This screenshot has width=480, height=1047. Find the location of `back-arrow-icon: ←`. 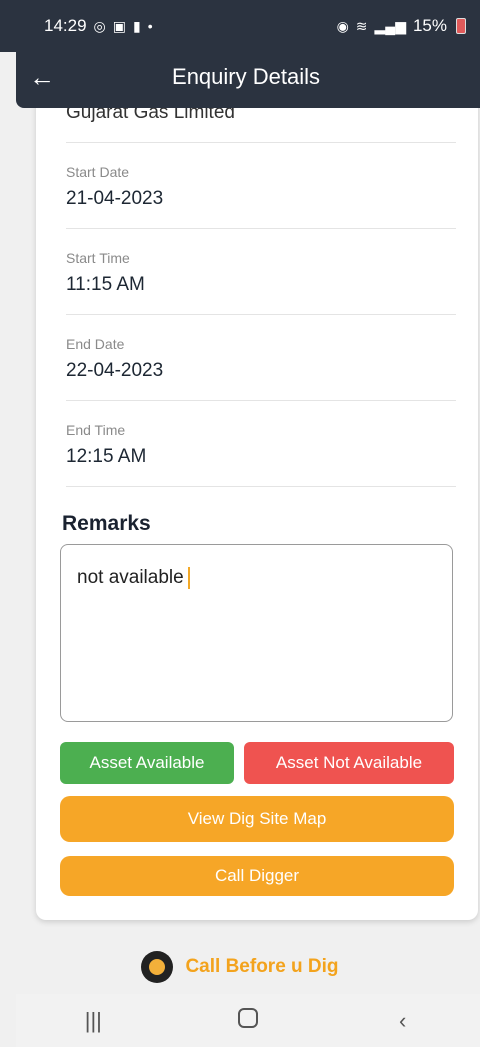

back-arrow-icon: ← is located at coordinates (42, 77).